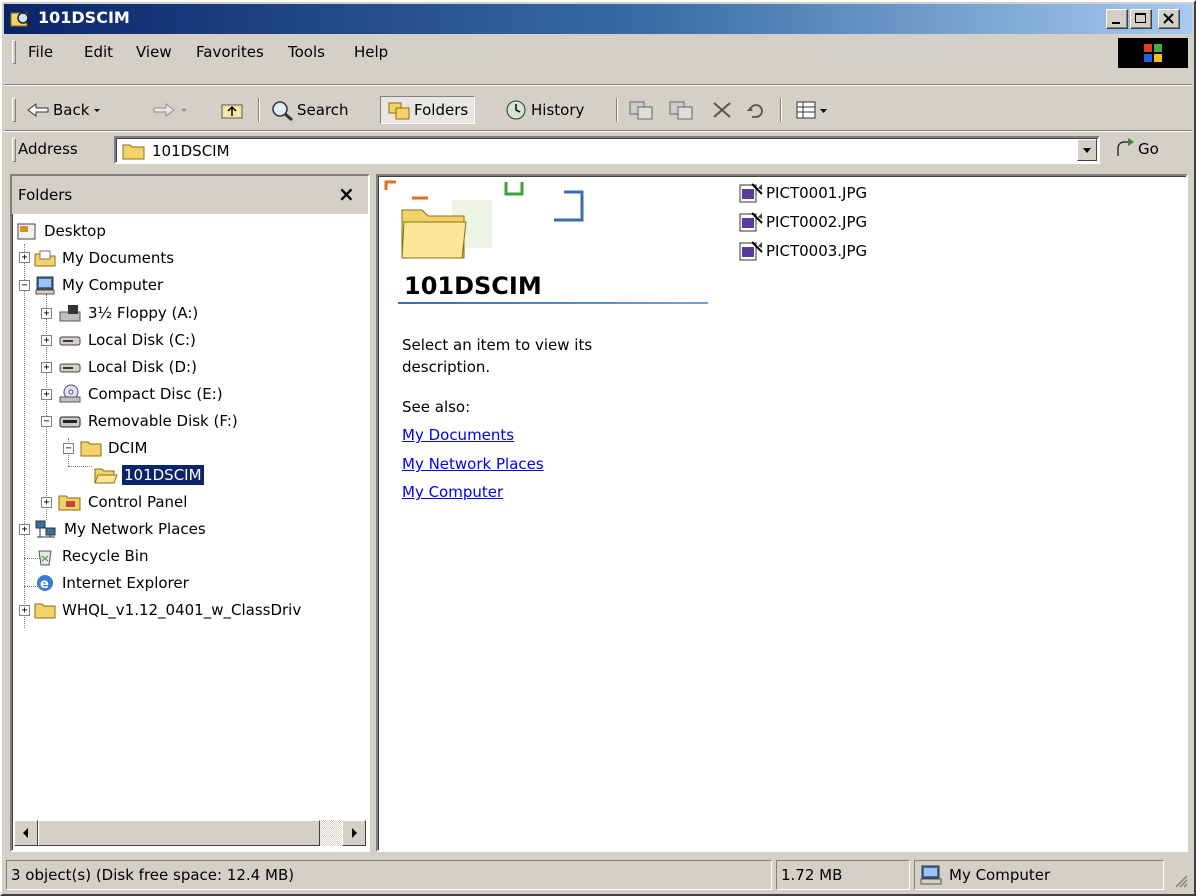 This screenshot has width=1196, height=896. I want to click on folder-icon, so click(91, 449).